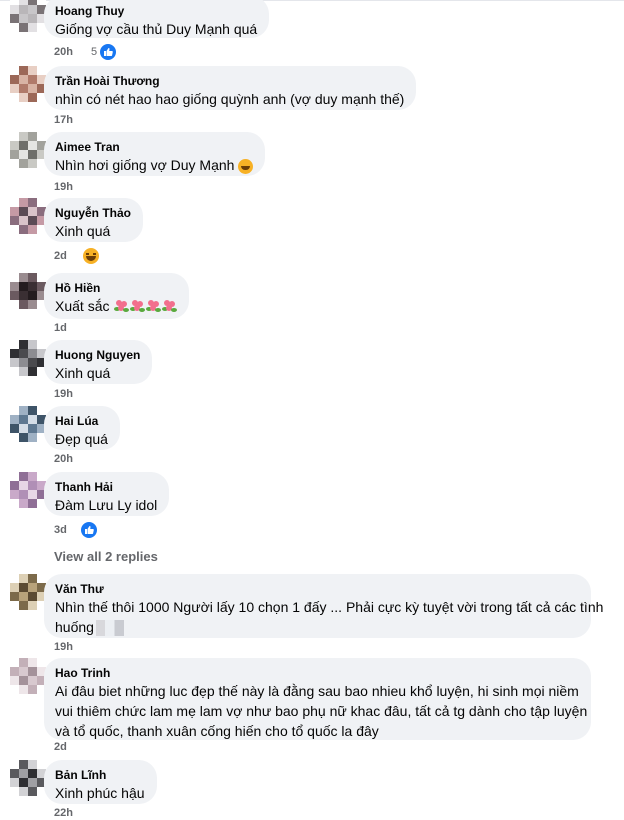 This screenshot has height=820, width=624. I want to click on comment-time: 22h, so click(63, 813).